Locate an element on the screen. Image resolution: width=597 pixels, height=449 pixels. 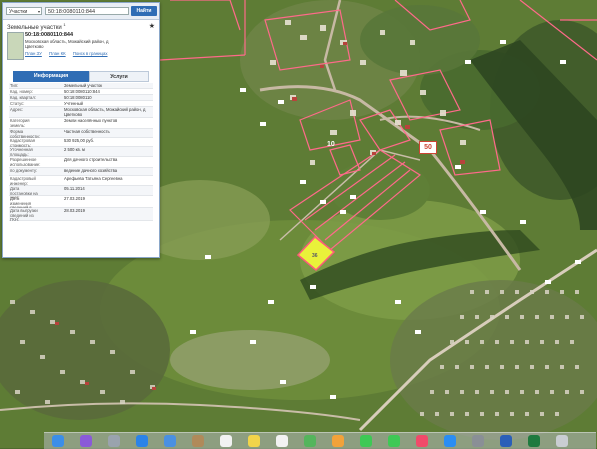
row-value: 530 925,00 руб. is located at coordinates (79, 140).